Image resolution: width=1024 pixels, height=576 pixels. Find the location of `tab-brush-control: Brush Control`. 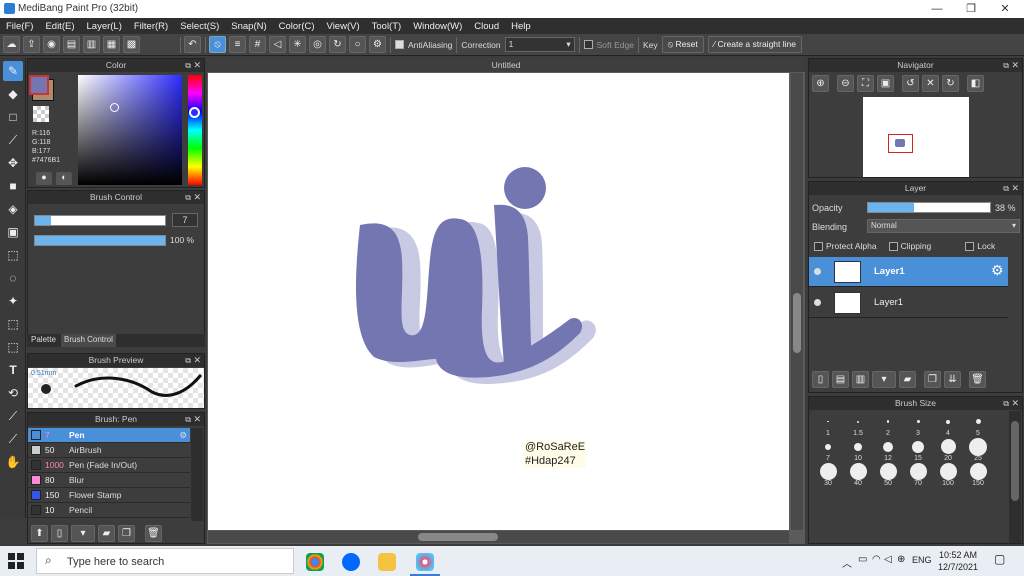

tab-brush-control: Brush Control is located at coordinates (88, 340).